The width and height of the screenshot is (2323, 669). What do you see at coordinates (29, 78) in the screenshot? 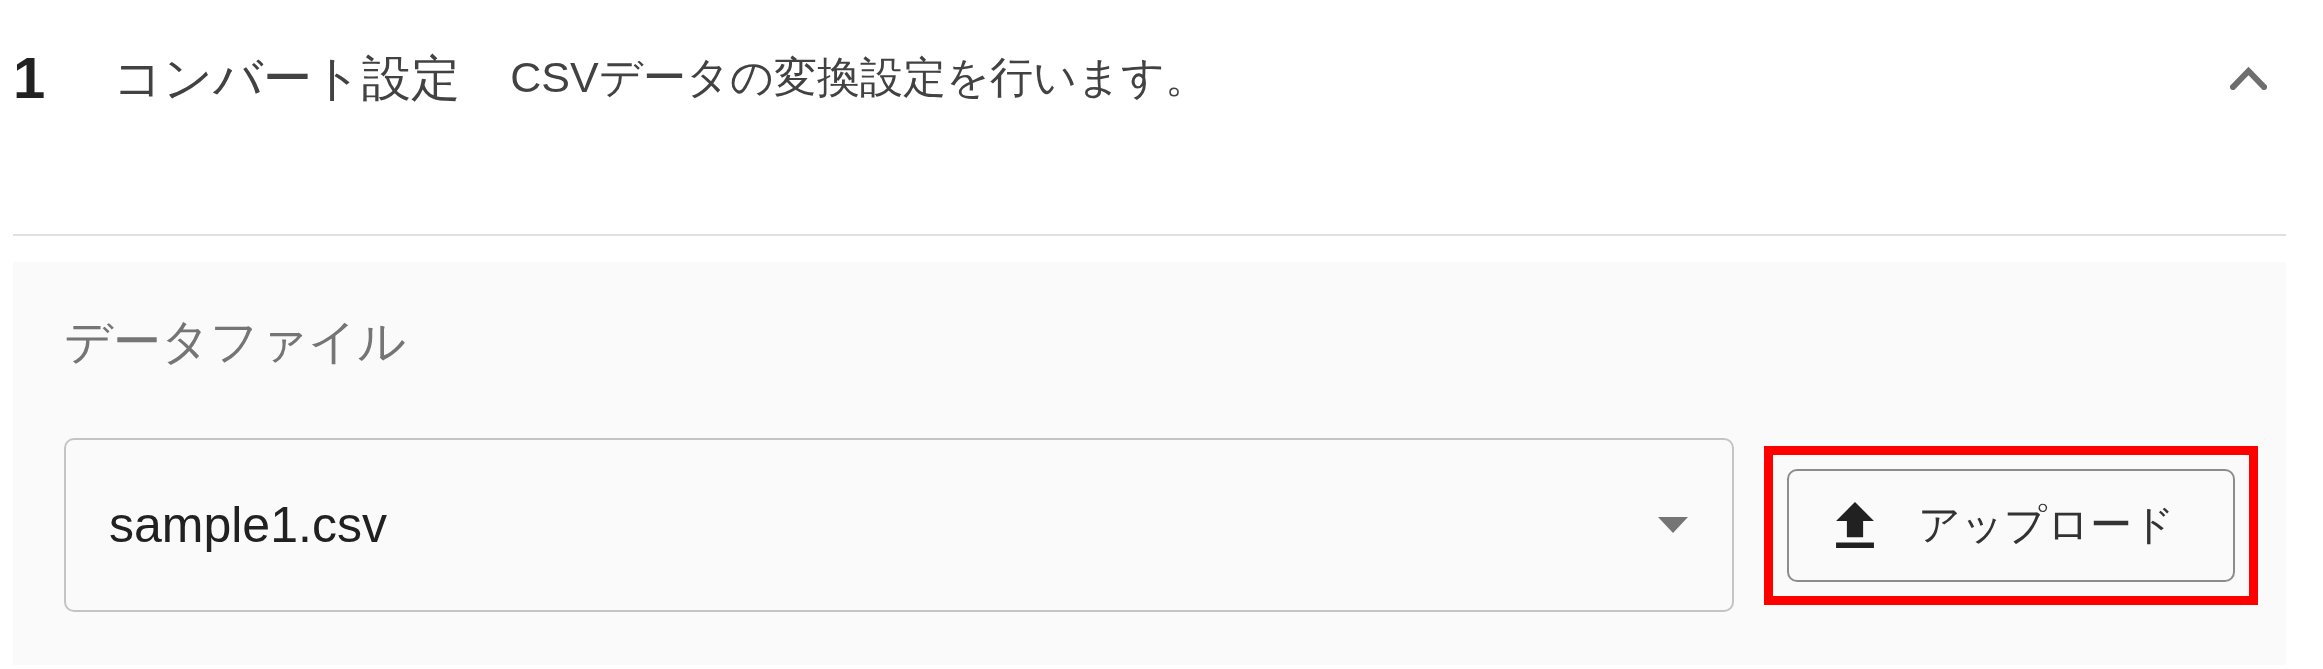
I see `step-number: 1` at bounding box center [29, 78].